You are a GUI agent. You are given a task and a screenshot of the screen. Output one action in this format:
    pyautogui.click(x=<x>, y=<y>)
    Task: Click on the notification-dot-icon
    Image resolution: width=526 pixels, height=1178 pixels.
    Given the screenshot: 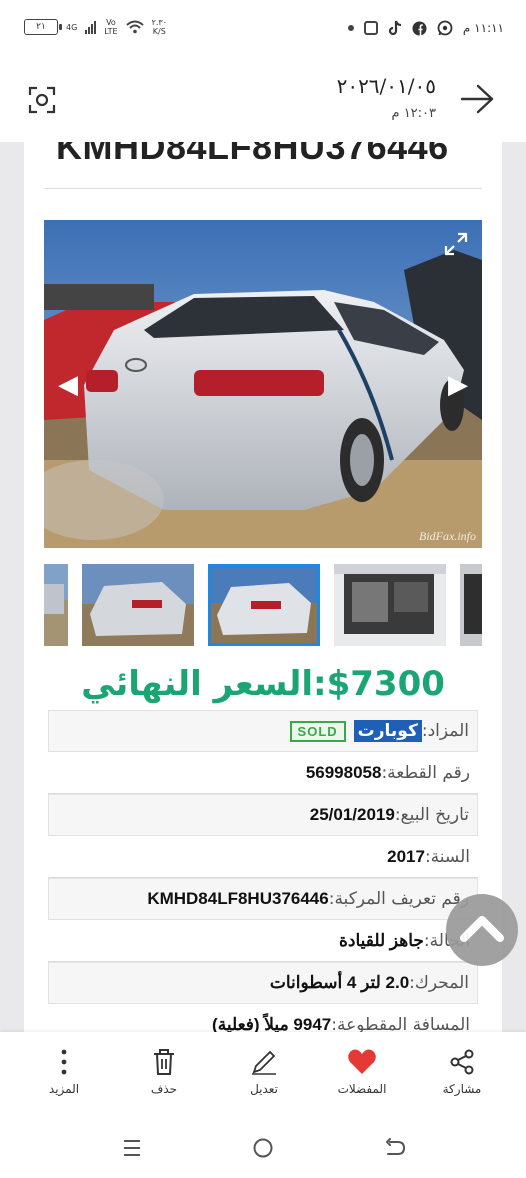 What is the action you would take?
    pyautogui.click(x=350, y=28)
    